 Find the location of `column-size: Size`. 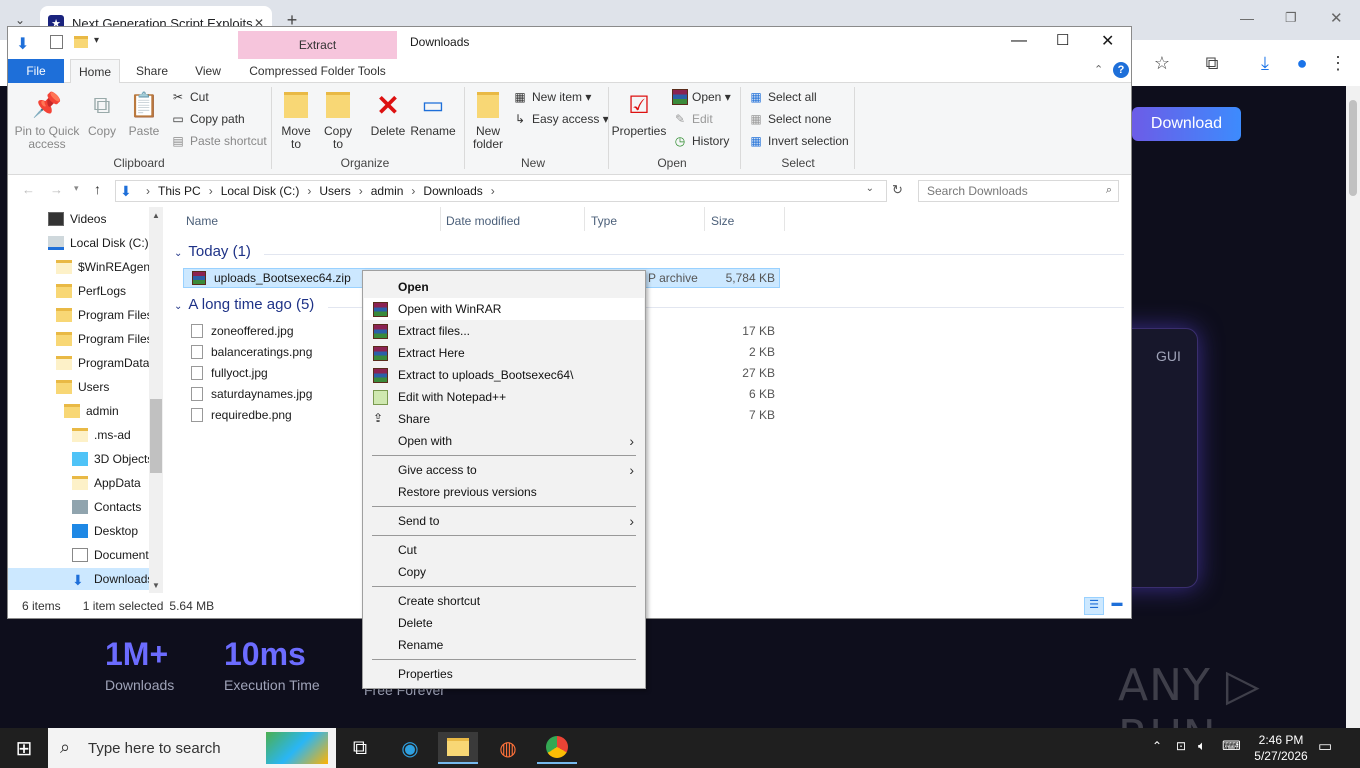

column-size: Size is located at coordinates (722, 221).